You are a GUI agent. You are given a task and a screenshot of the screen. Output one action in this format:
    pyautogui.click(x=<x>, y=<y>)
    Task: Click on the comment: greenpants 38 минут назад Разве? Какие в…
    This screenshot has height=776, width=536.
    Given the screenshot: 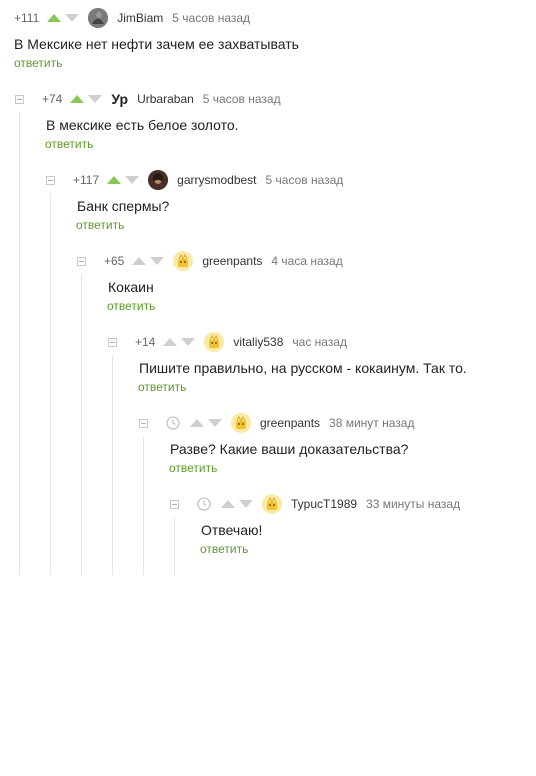 What is the action you would take?
    pyautogui.click(x=276, y=444)
    